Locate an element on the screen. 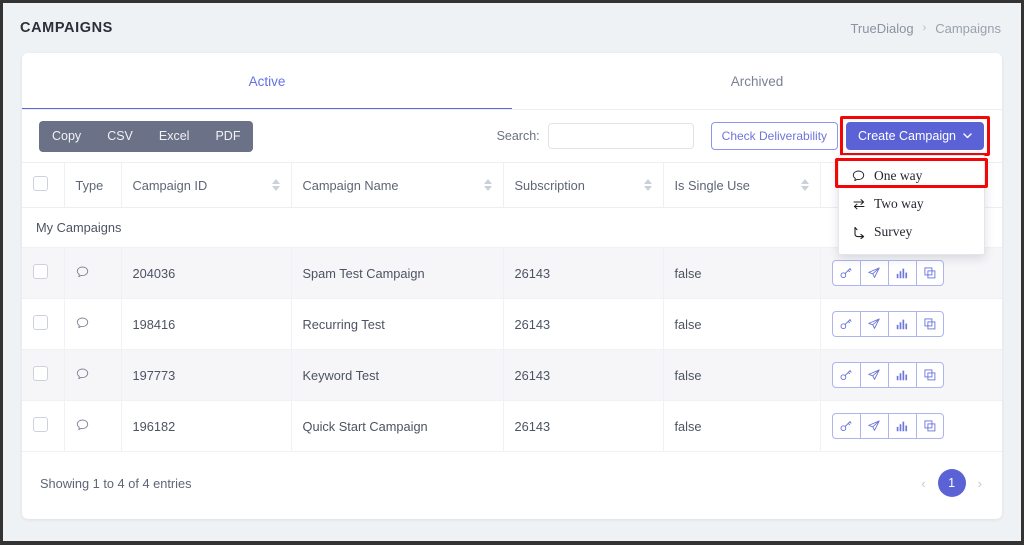 The width and height of the screenshot is (1024, 545). dropdown-item-one-way: One way is located at coordinates (911, 176).